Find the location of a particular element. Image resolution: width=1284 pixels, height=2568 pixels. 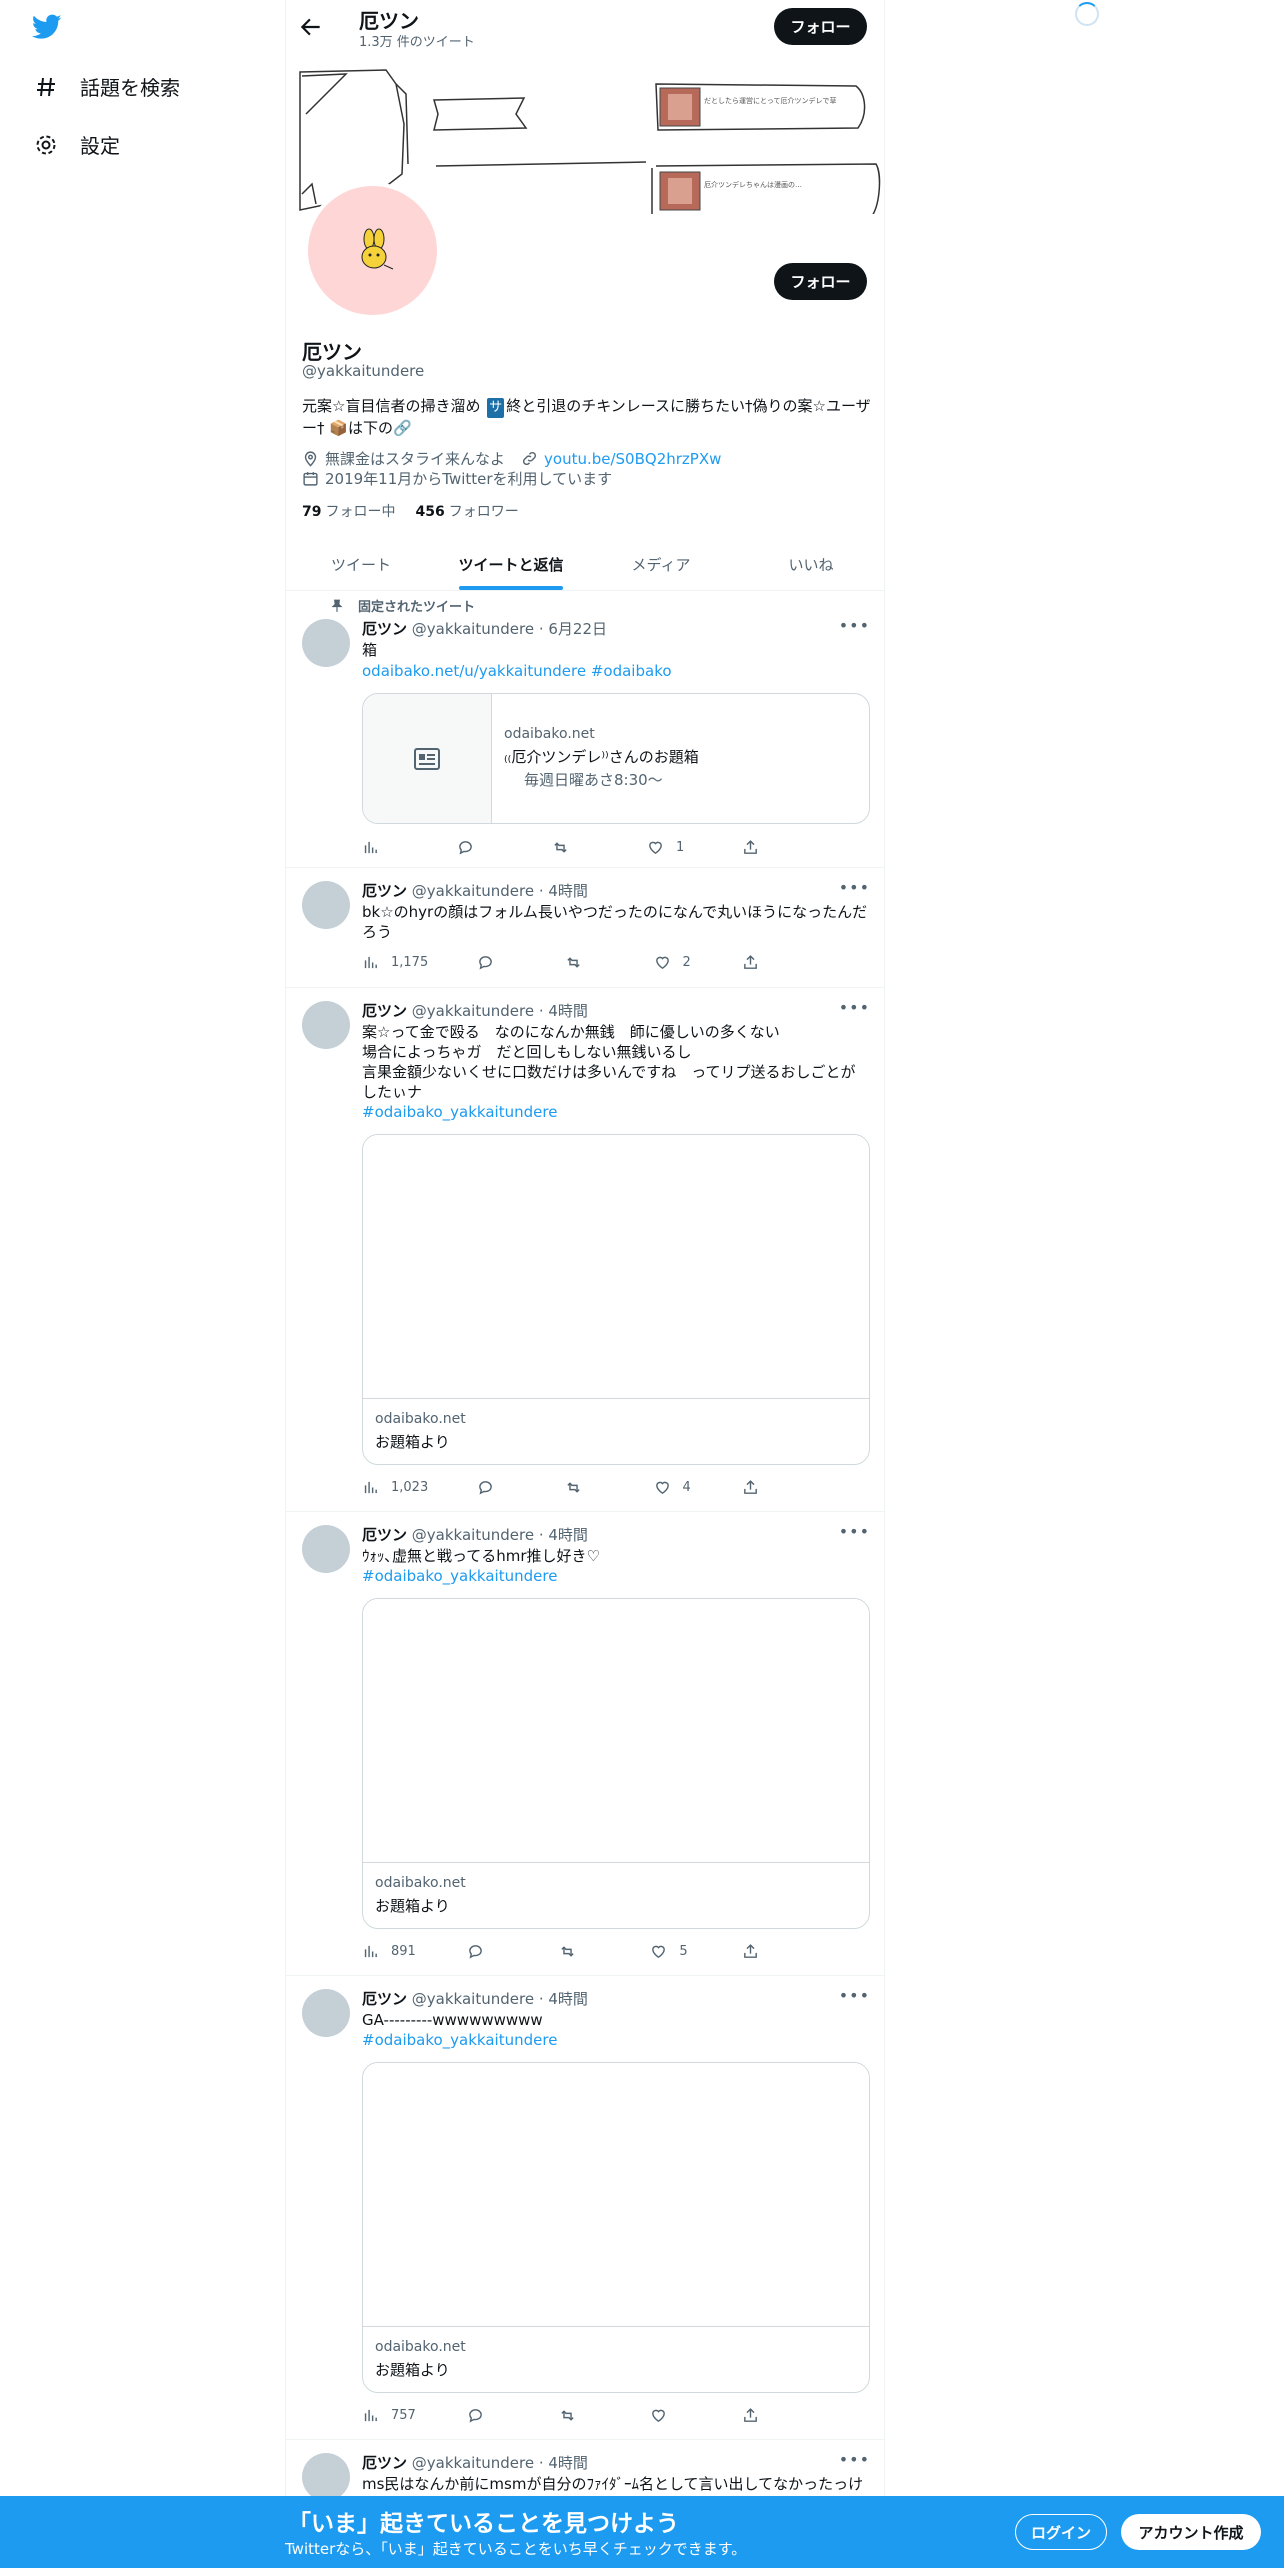

heart-icon is located at coordinates (659, 2416).